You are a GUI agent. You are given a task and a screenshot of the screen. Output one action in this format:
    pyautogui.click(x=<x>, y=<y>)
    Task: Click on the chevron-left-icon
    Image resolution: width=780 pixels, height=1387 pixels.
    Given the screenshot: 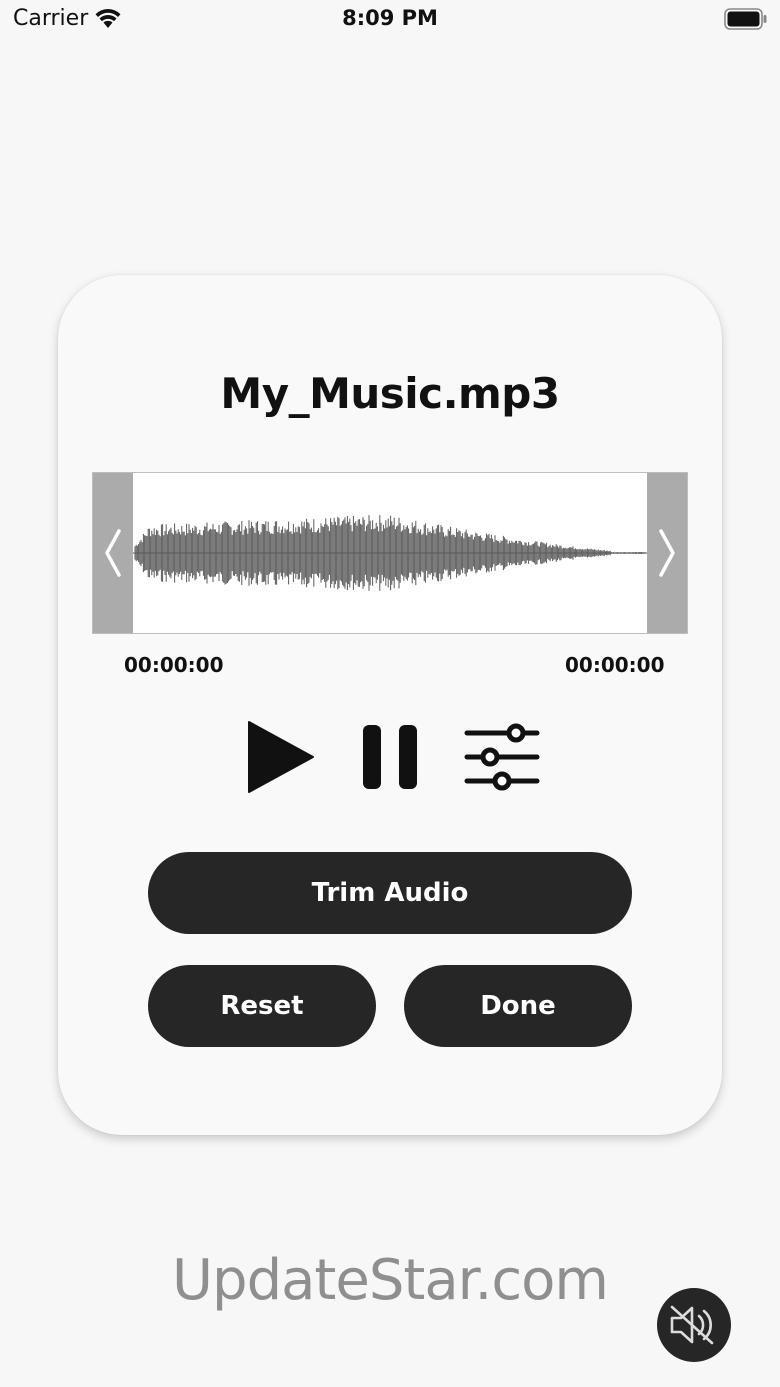 What is the action you would take?
    pyautogui.click(x=113, y=553)
    